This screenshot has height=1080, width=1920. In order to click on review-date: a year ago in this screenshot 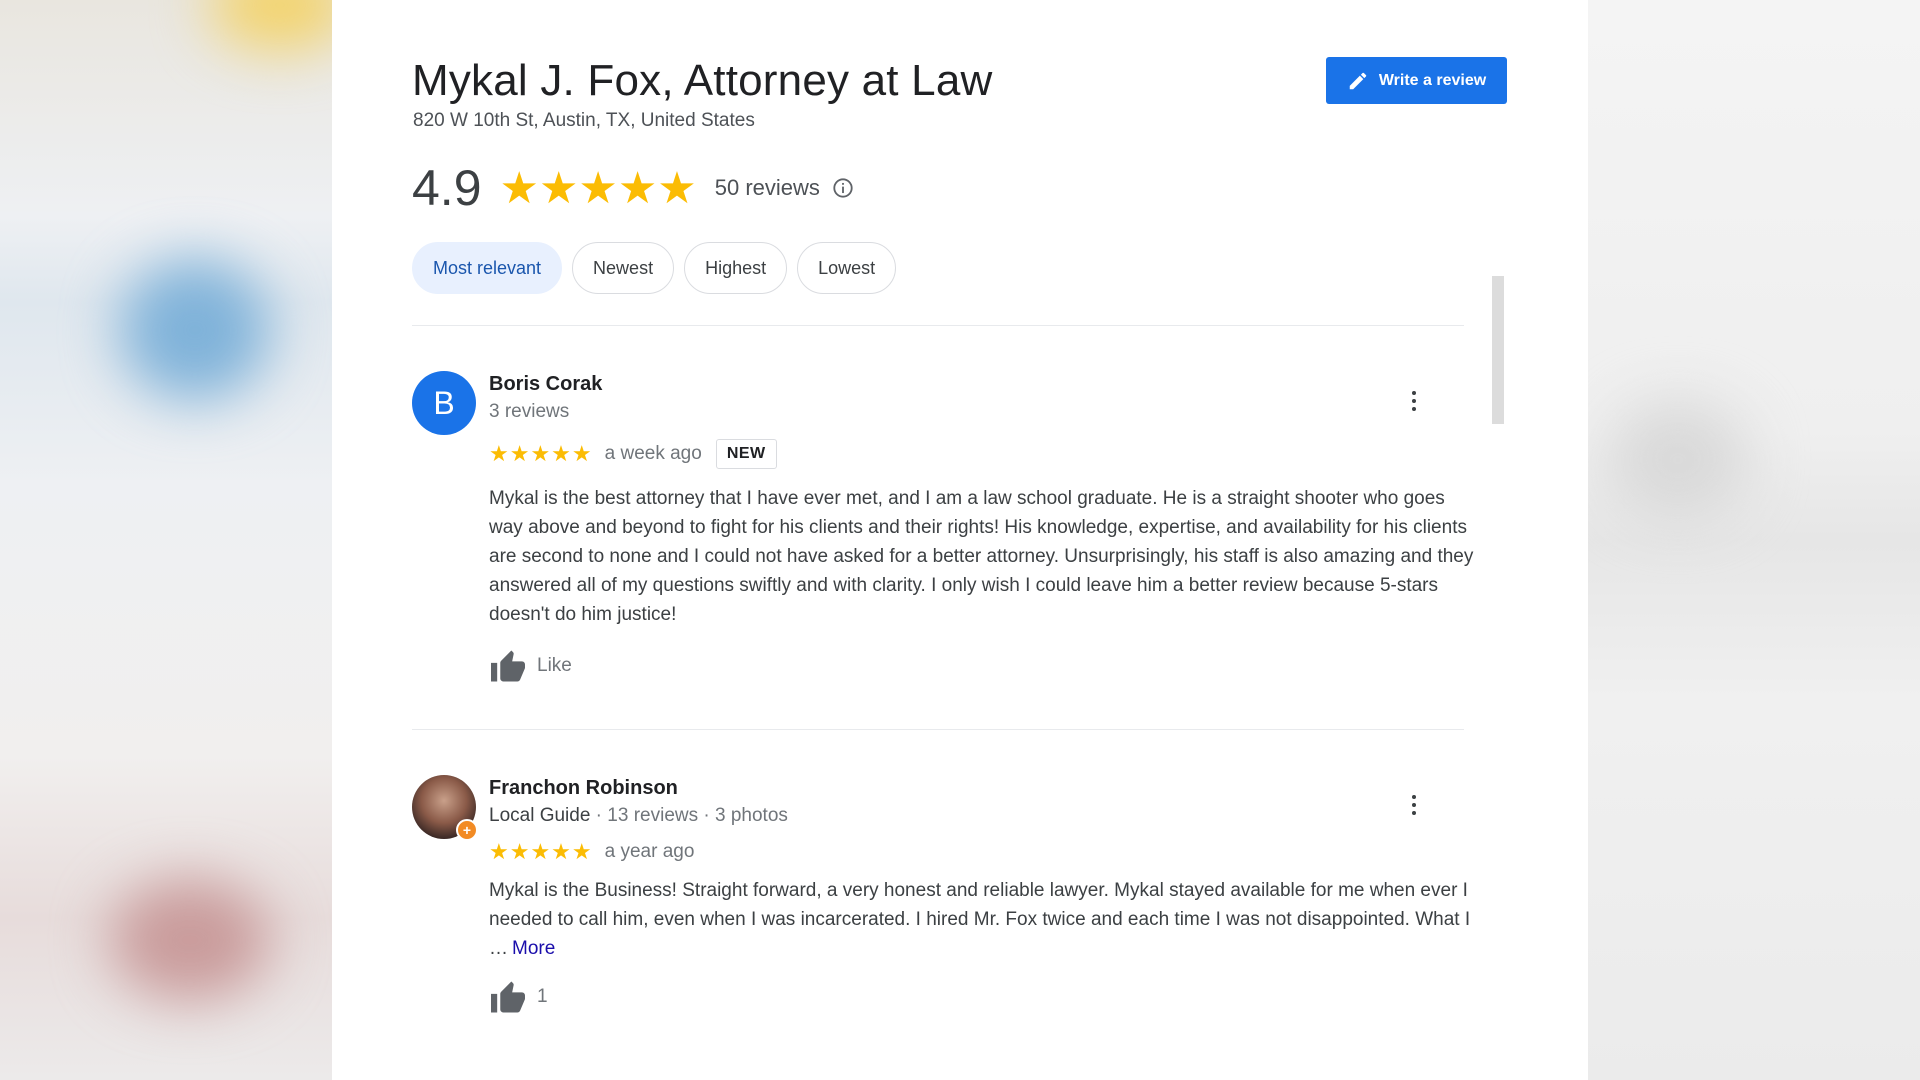, I will do `click(649, 851)`.